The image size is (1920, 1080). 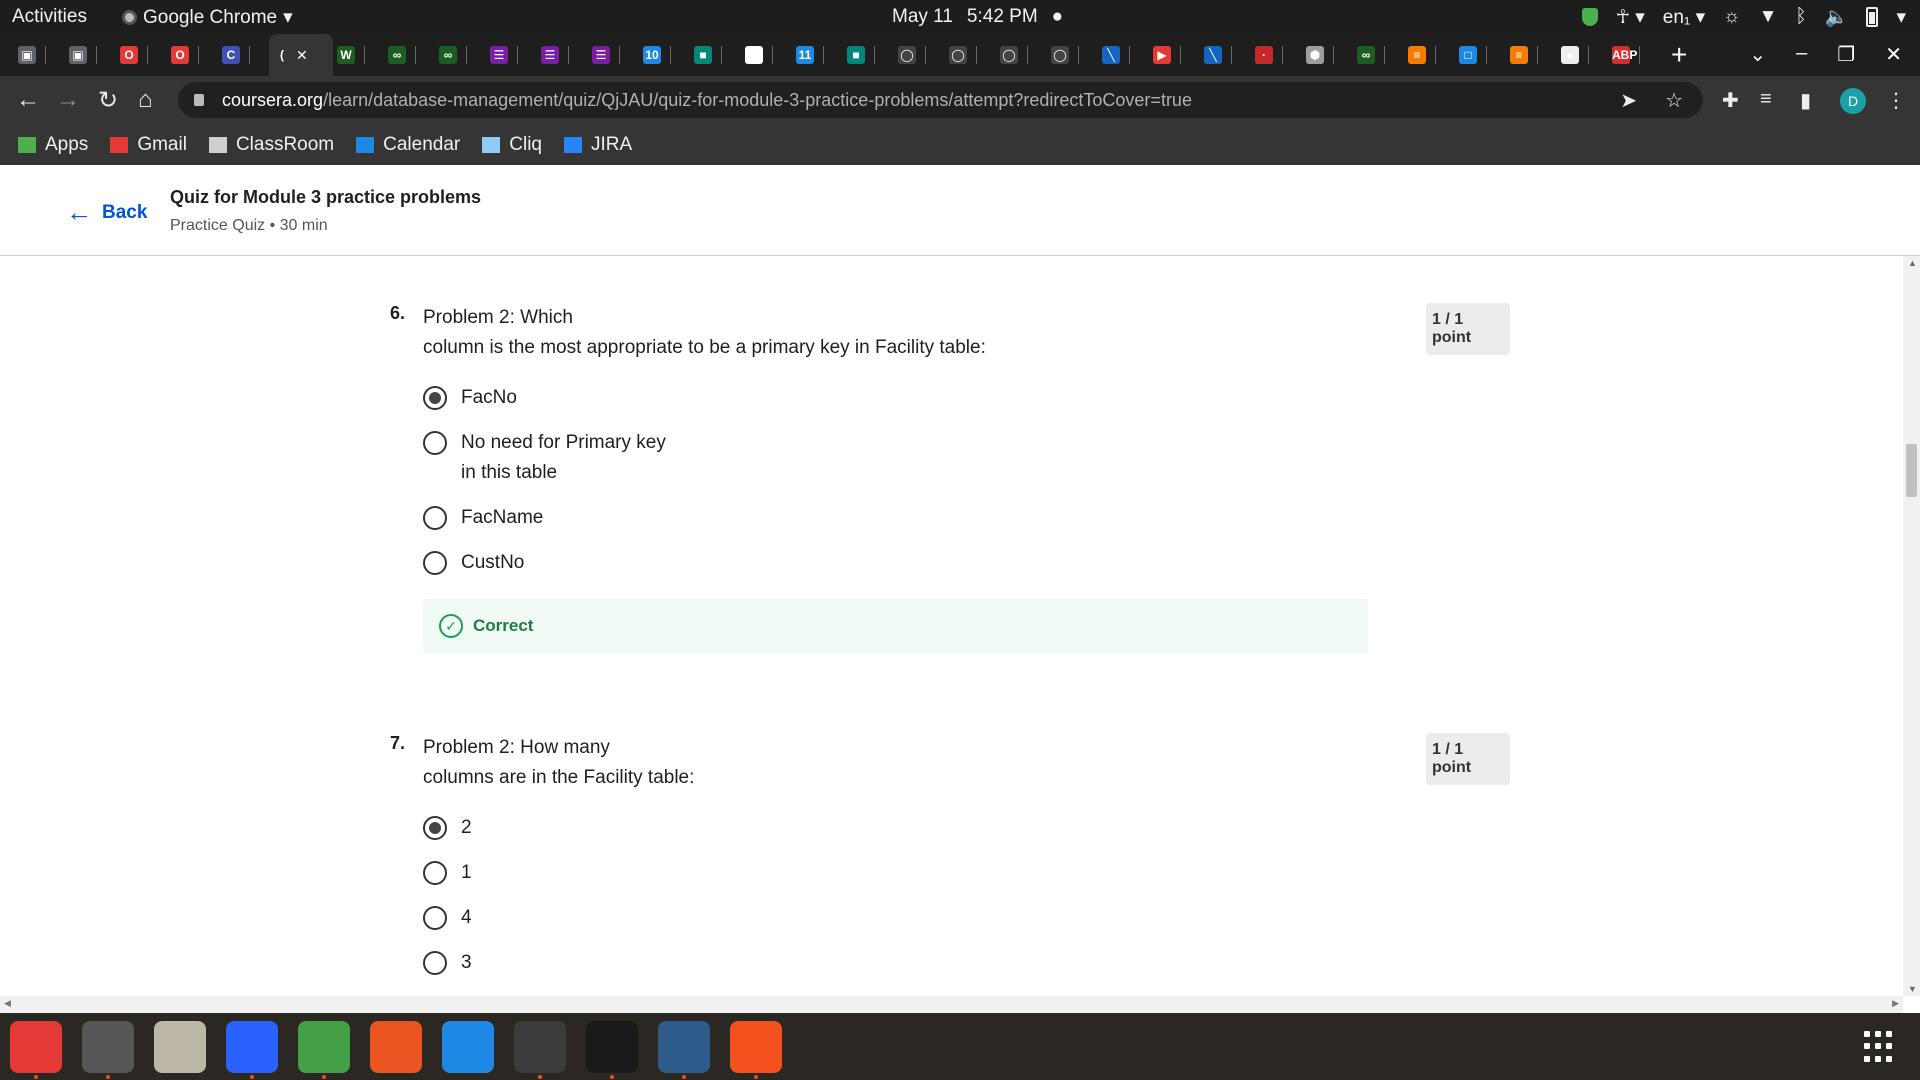 What do you see at coordinates (1679, 55) in the screenshot?
I see `new-tab-button: +` at bounding box center [1679, 55].